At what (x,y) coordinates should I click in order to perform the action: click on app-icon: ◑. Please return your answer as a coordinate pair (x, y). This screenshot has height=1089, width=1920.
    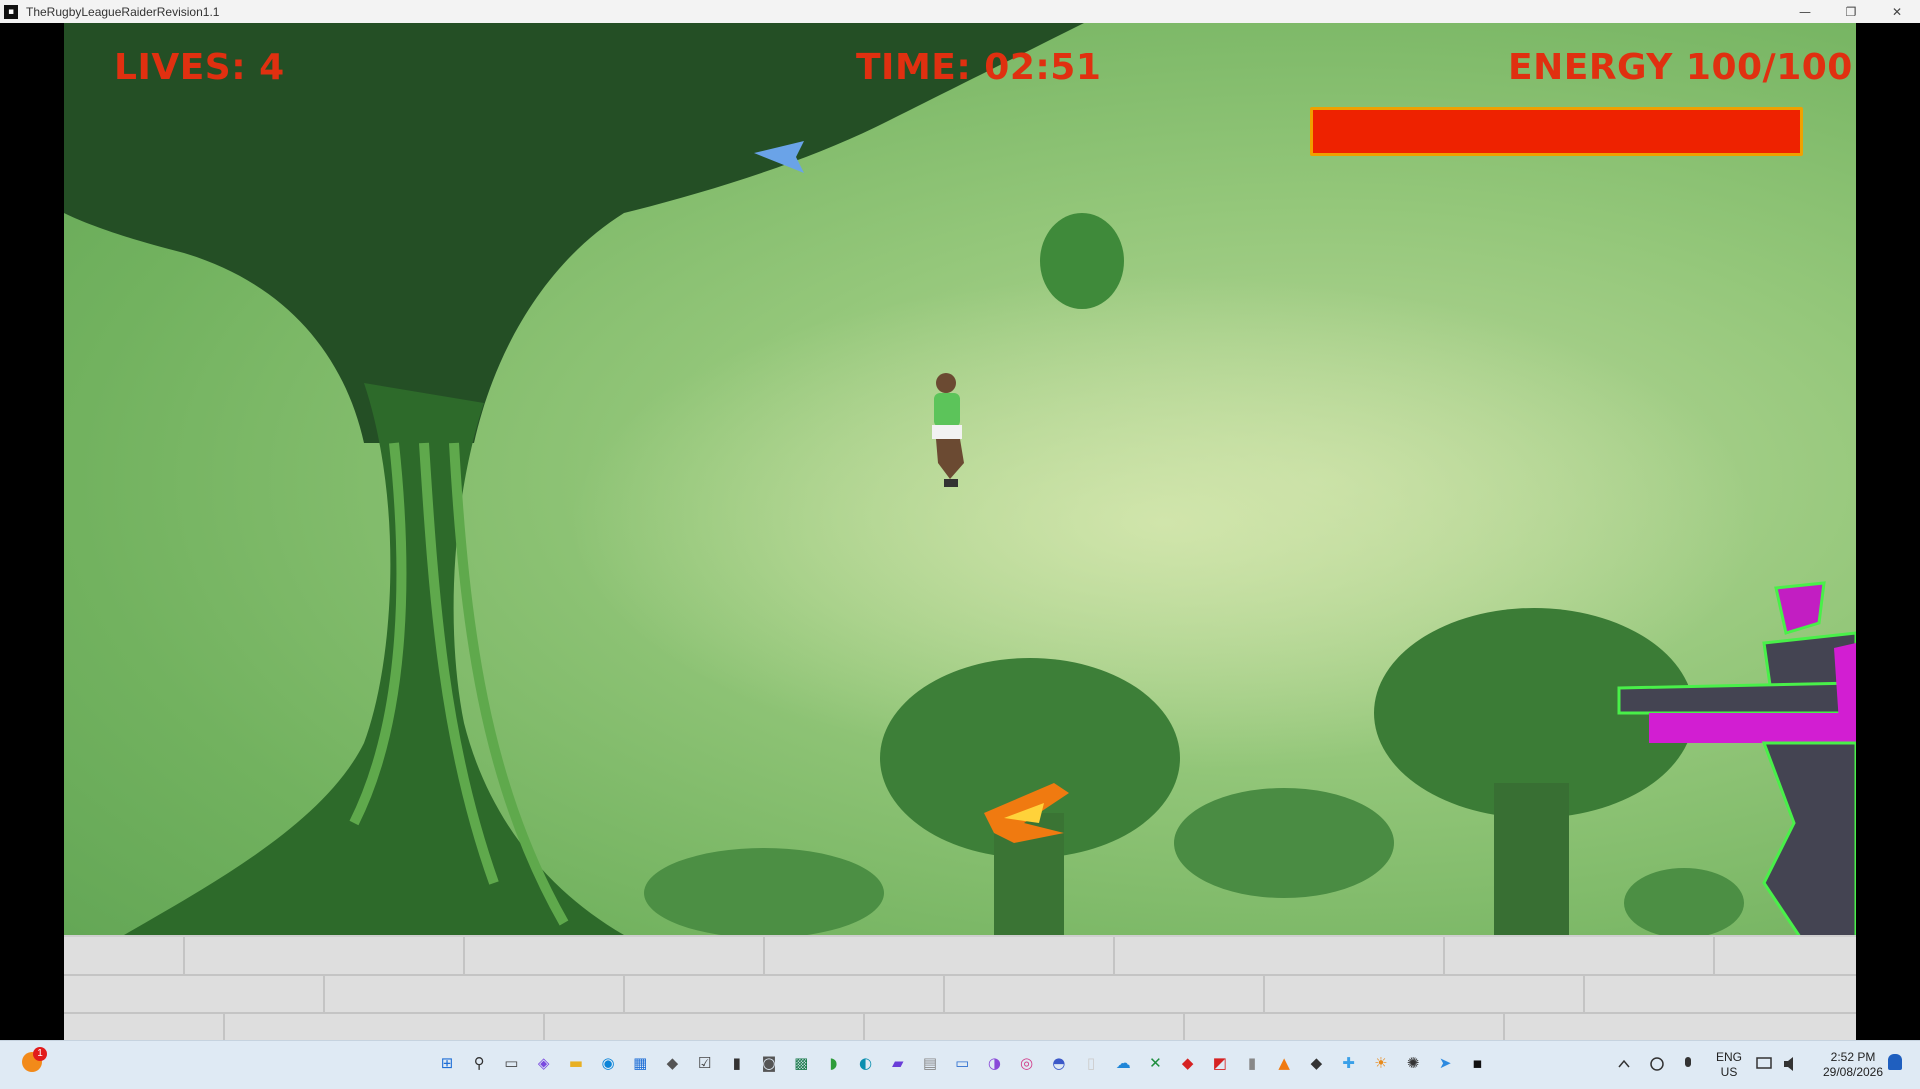
    Looking at the image, I should click on (994, 1063).